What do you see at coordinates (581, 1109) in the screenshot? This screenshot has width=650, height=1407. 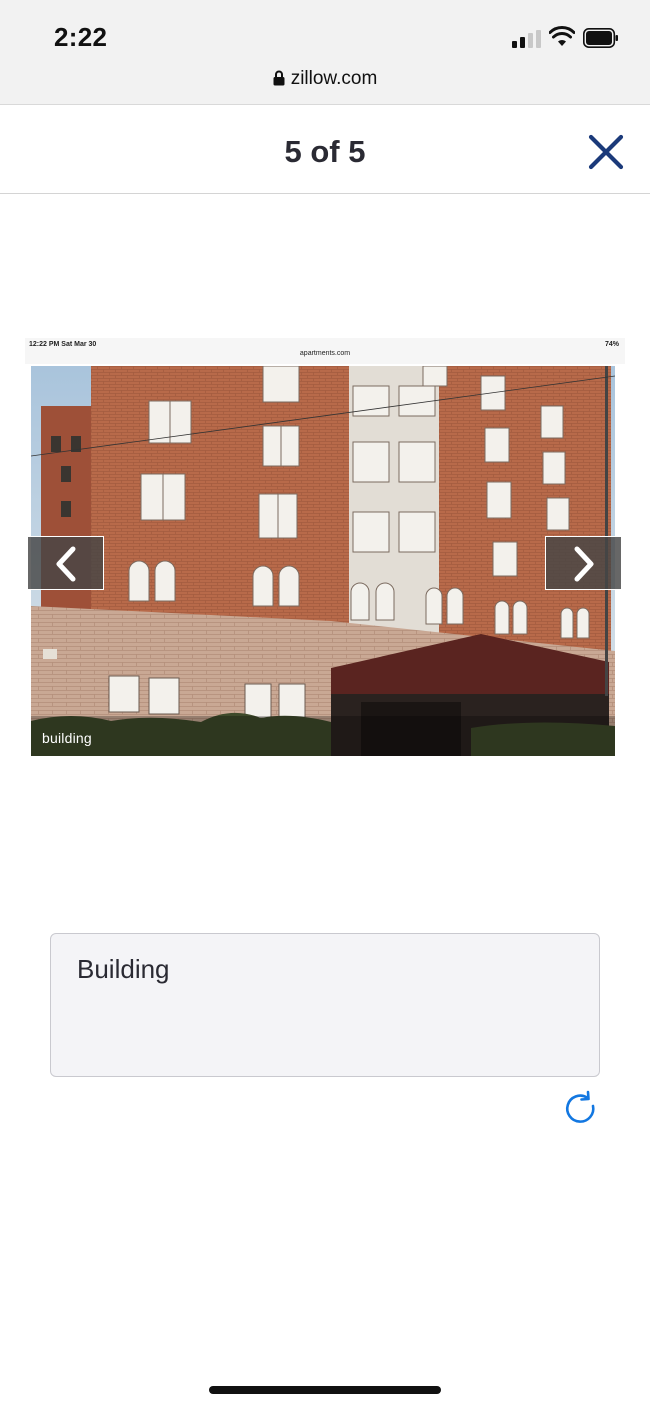 I see `refresh-icon` at bounding box center [581, 1109].